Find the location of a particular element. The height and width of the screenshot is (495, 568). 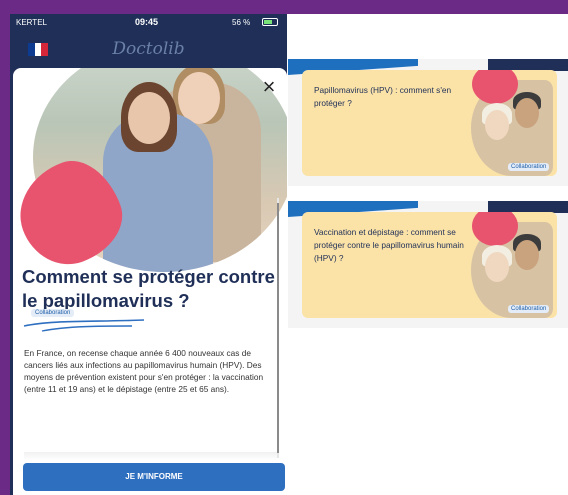

close-icon: × is located at coordinates (269, 87).